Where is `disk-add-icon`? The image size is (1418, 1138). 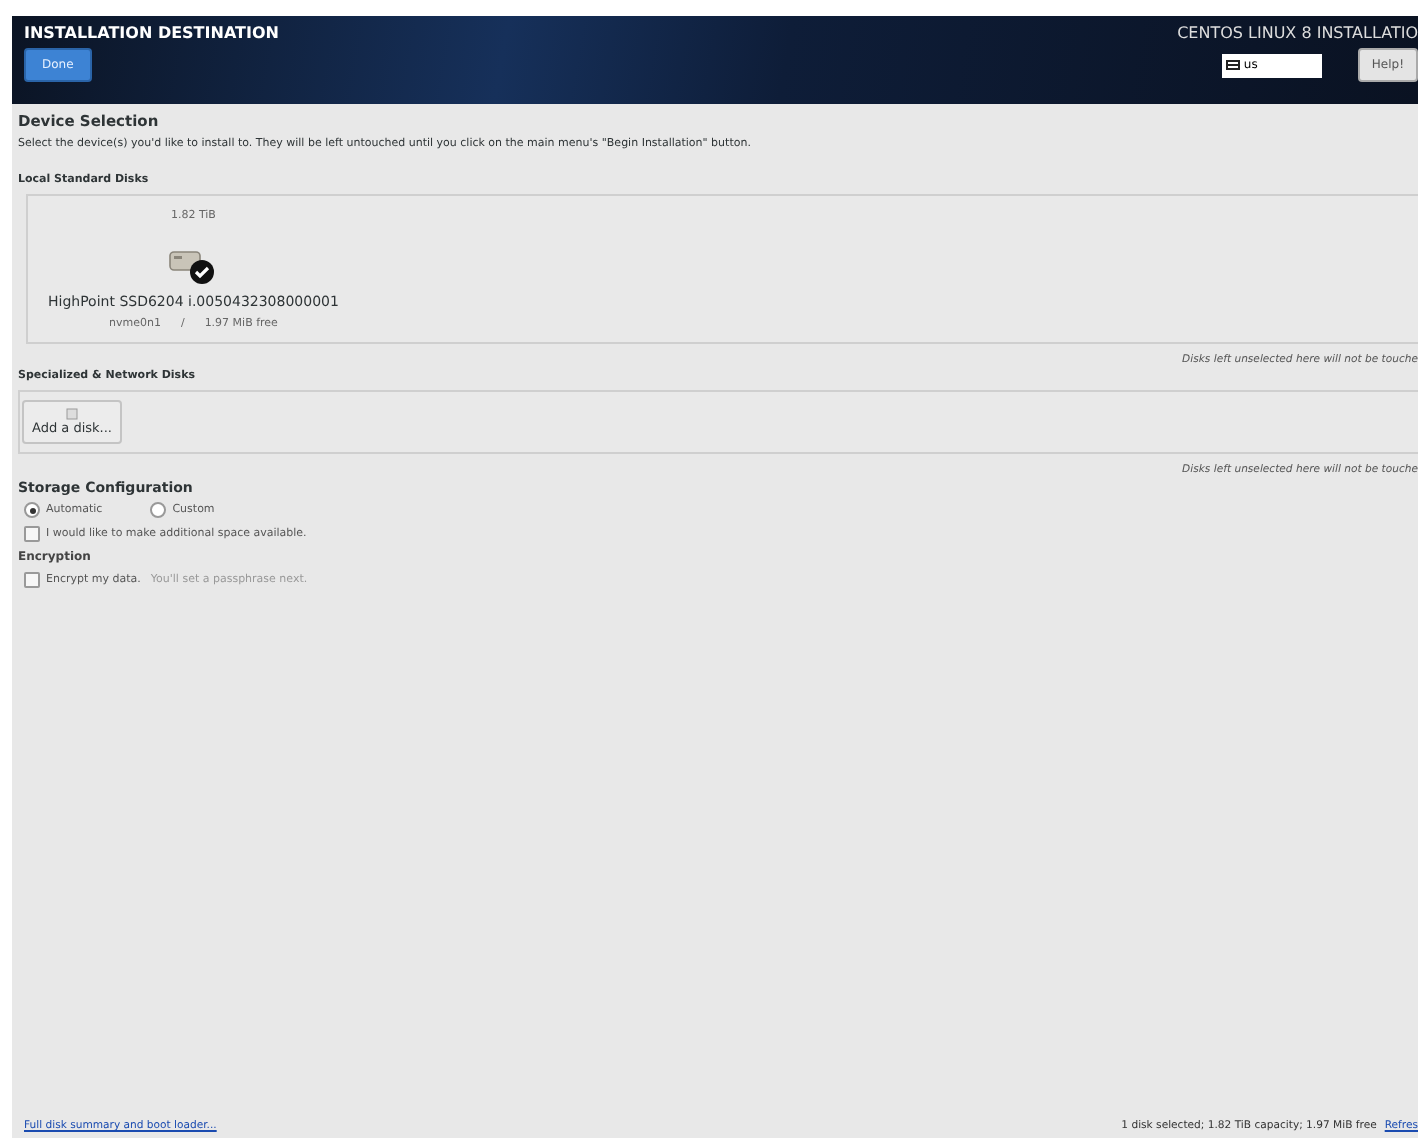 disk-add-icon is located at coordinates (71, 414).